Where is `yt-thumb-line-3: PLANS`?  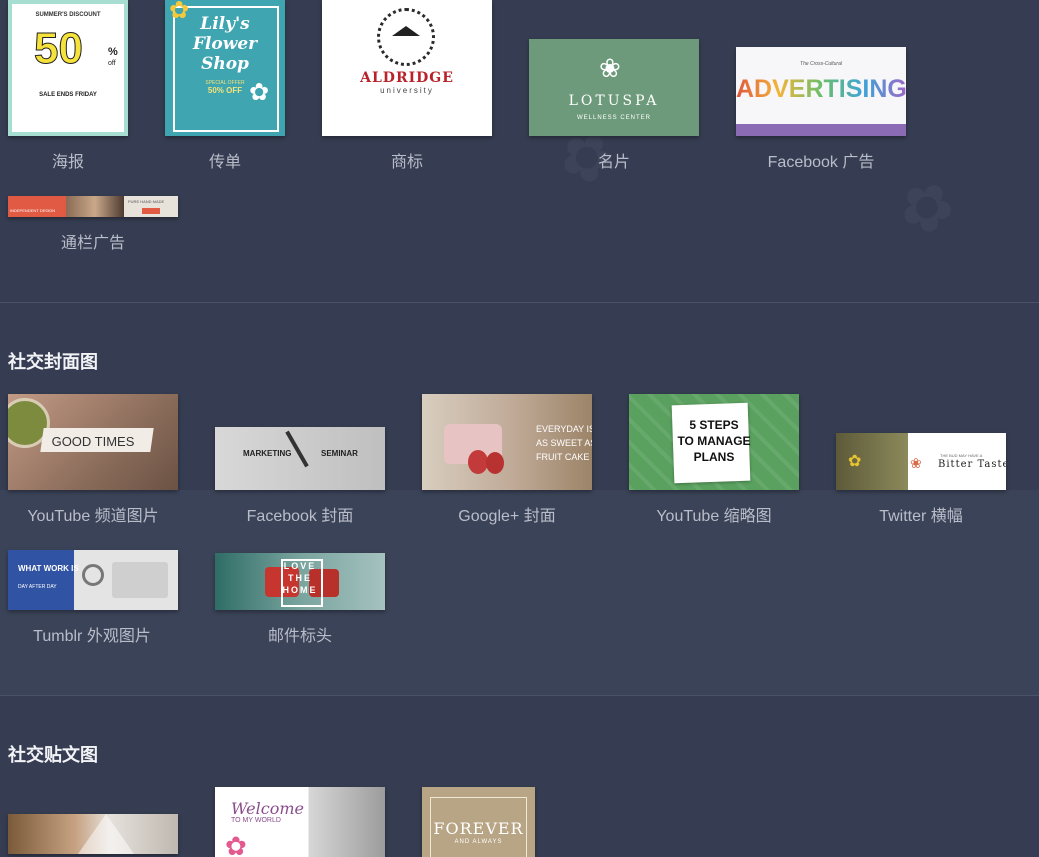 yt-thumb-line-3: PLANS is located at coordinates (714, 457).